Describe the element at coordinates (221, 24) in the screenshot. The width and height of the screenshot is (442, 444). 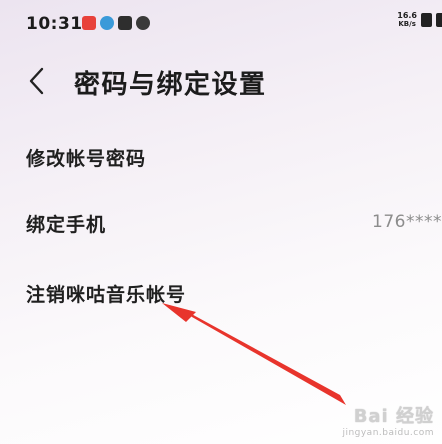
I see `status-bar: 10:31 16.6 KB/s` at that location.